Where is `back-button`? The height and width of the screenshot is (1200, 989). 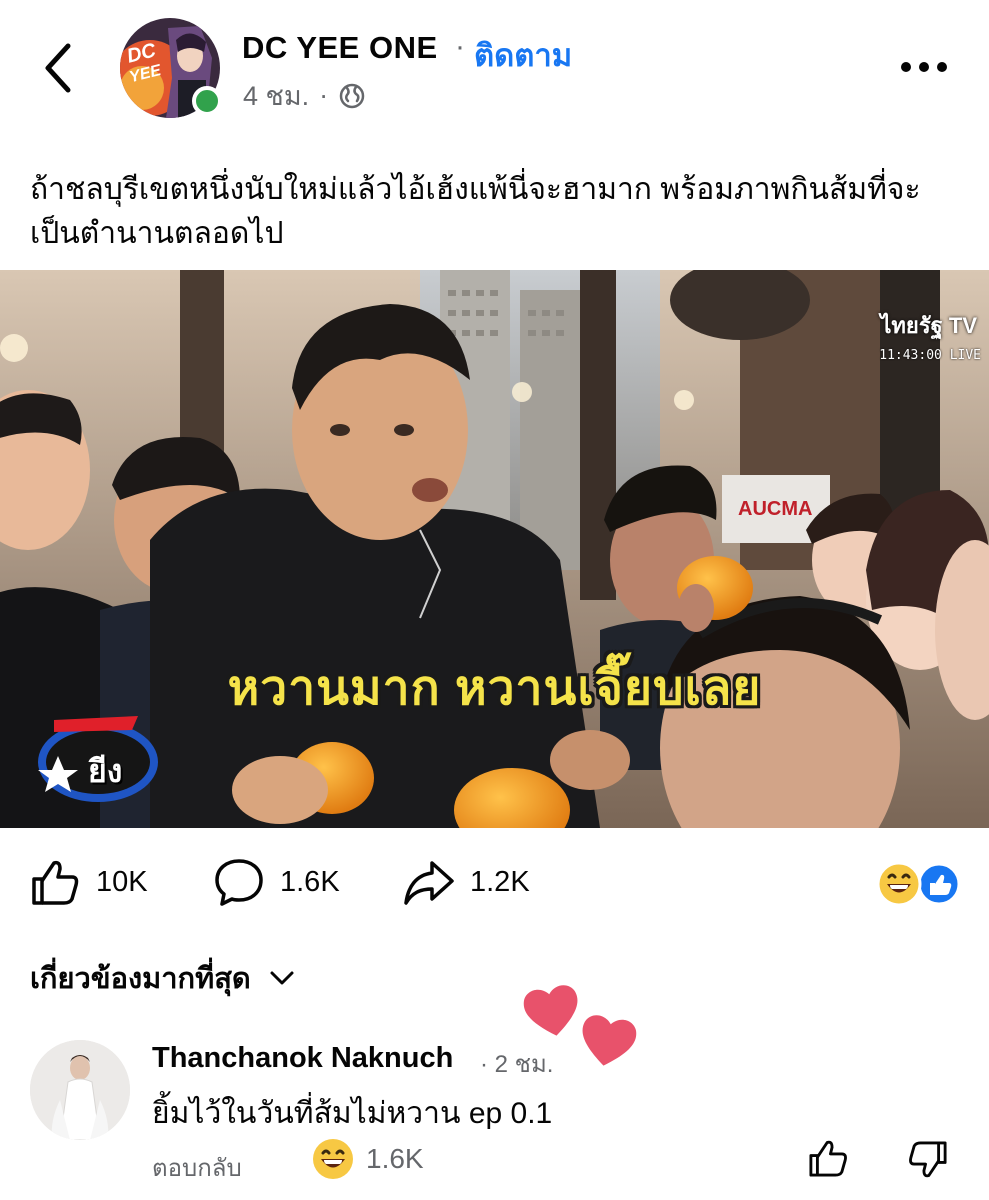
back-button is located at coordinates (60, 68).